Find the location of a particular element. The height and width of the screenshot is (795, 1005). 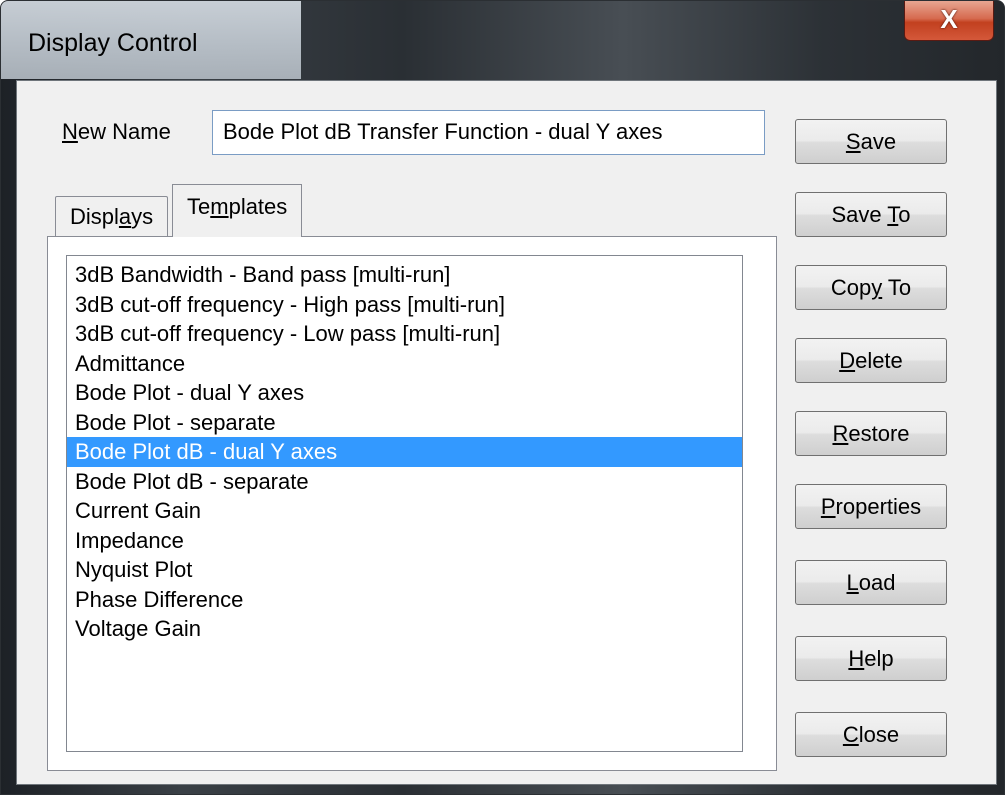

close-window-button: X is located at coordinates (949, 21).